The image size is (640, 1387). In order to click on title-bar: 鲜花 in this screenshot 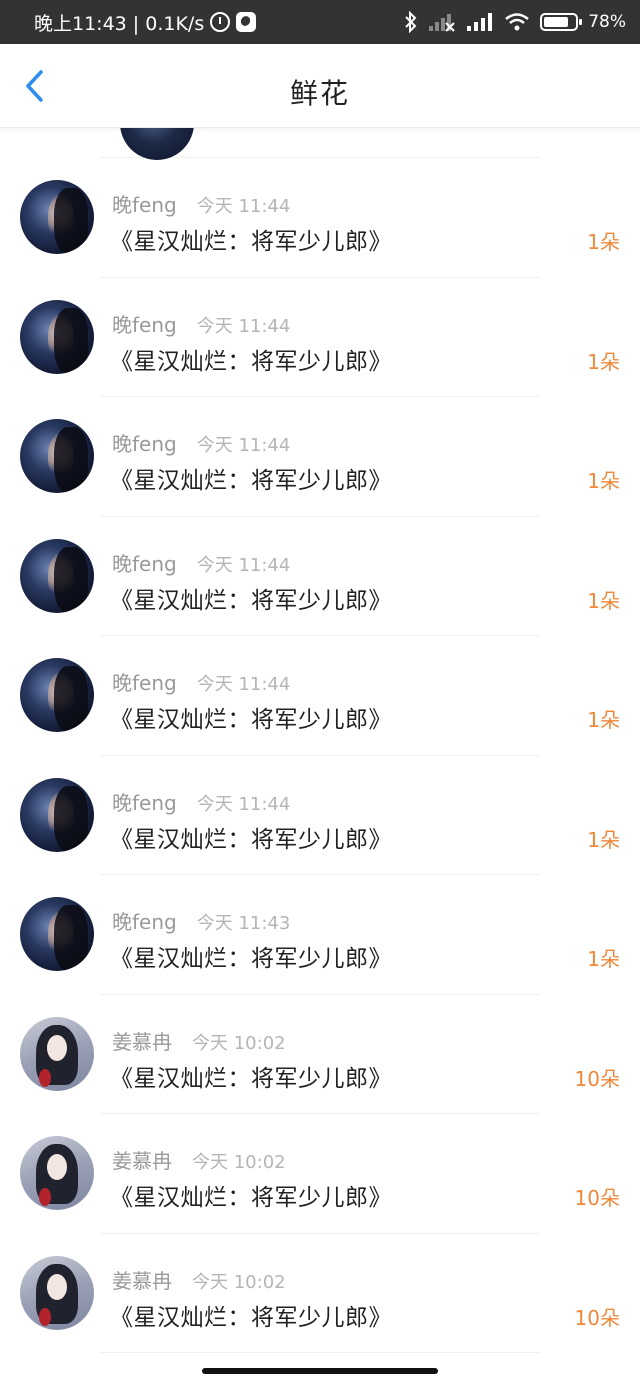, I will do `click(320, 86)`.